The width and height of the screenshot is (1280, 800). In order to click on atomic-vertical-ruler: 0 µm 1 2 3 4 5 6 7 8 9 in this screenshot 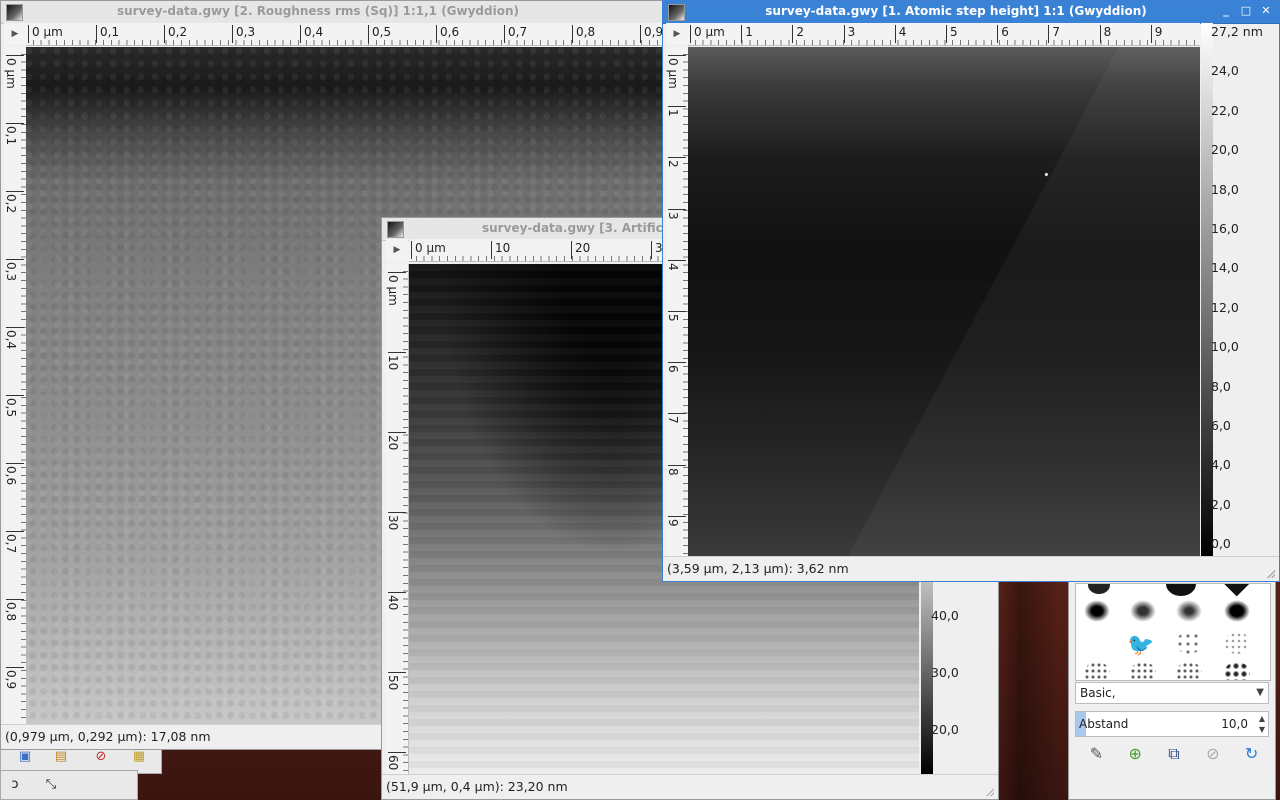, I will do `click(677, 302)`.